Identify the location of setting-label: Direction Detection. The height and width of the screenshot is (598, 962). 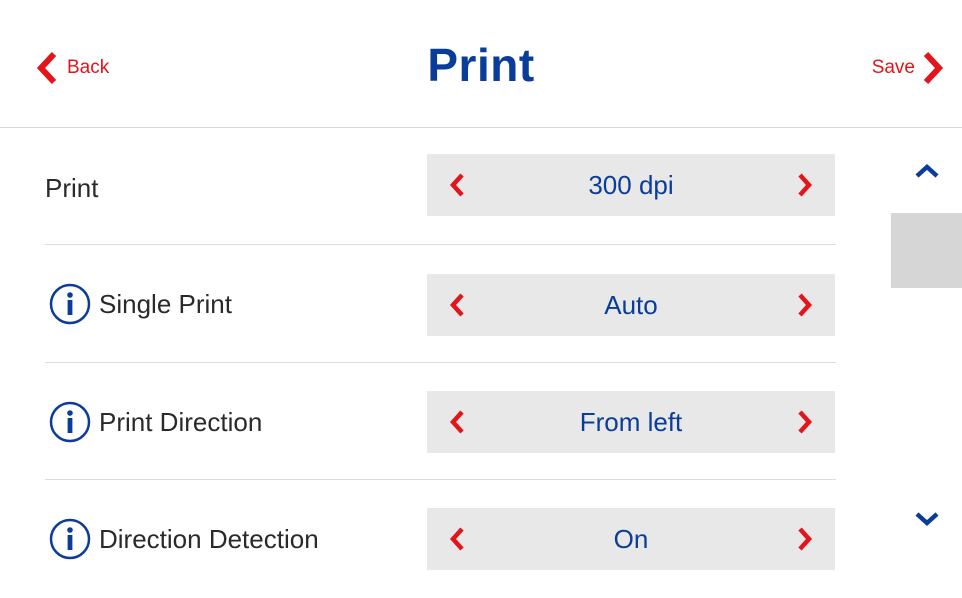
(182, 539).